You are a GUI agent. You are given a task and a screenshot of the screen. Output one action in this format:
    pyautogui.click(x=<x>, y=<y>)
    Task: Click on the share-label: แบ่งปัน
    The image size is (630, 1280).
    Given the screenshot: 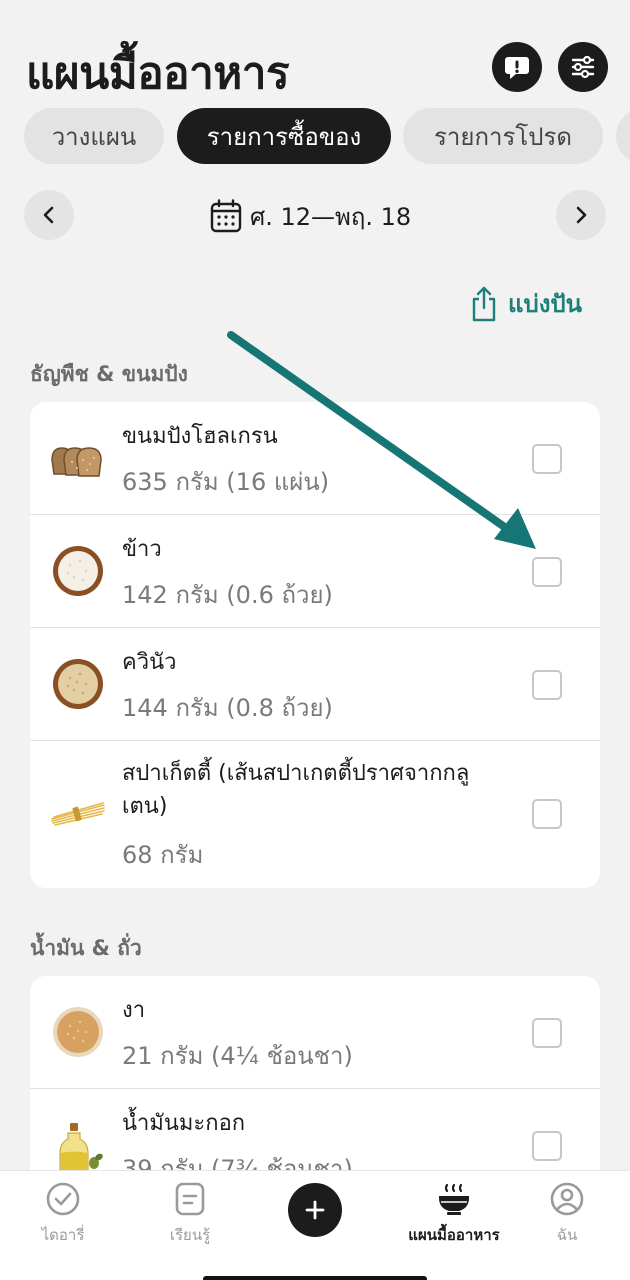 What is the action you would take?
    pyautogui.click(x=545, y=304)
    